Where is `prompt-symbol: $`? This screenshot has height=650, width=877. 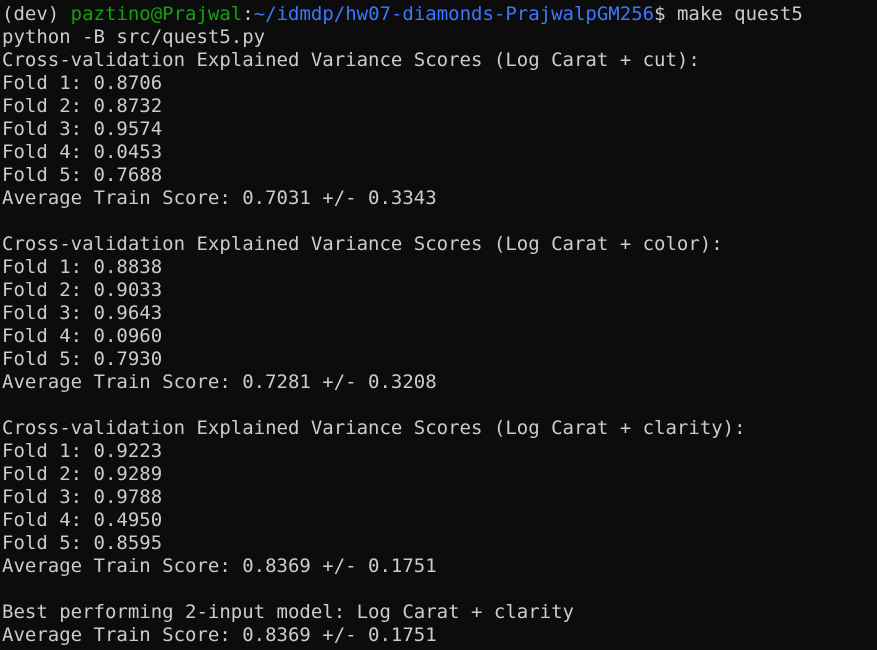 prompt-symbol: $ is located at coordinates (660, 14).